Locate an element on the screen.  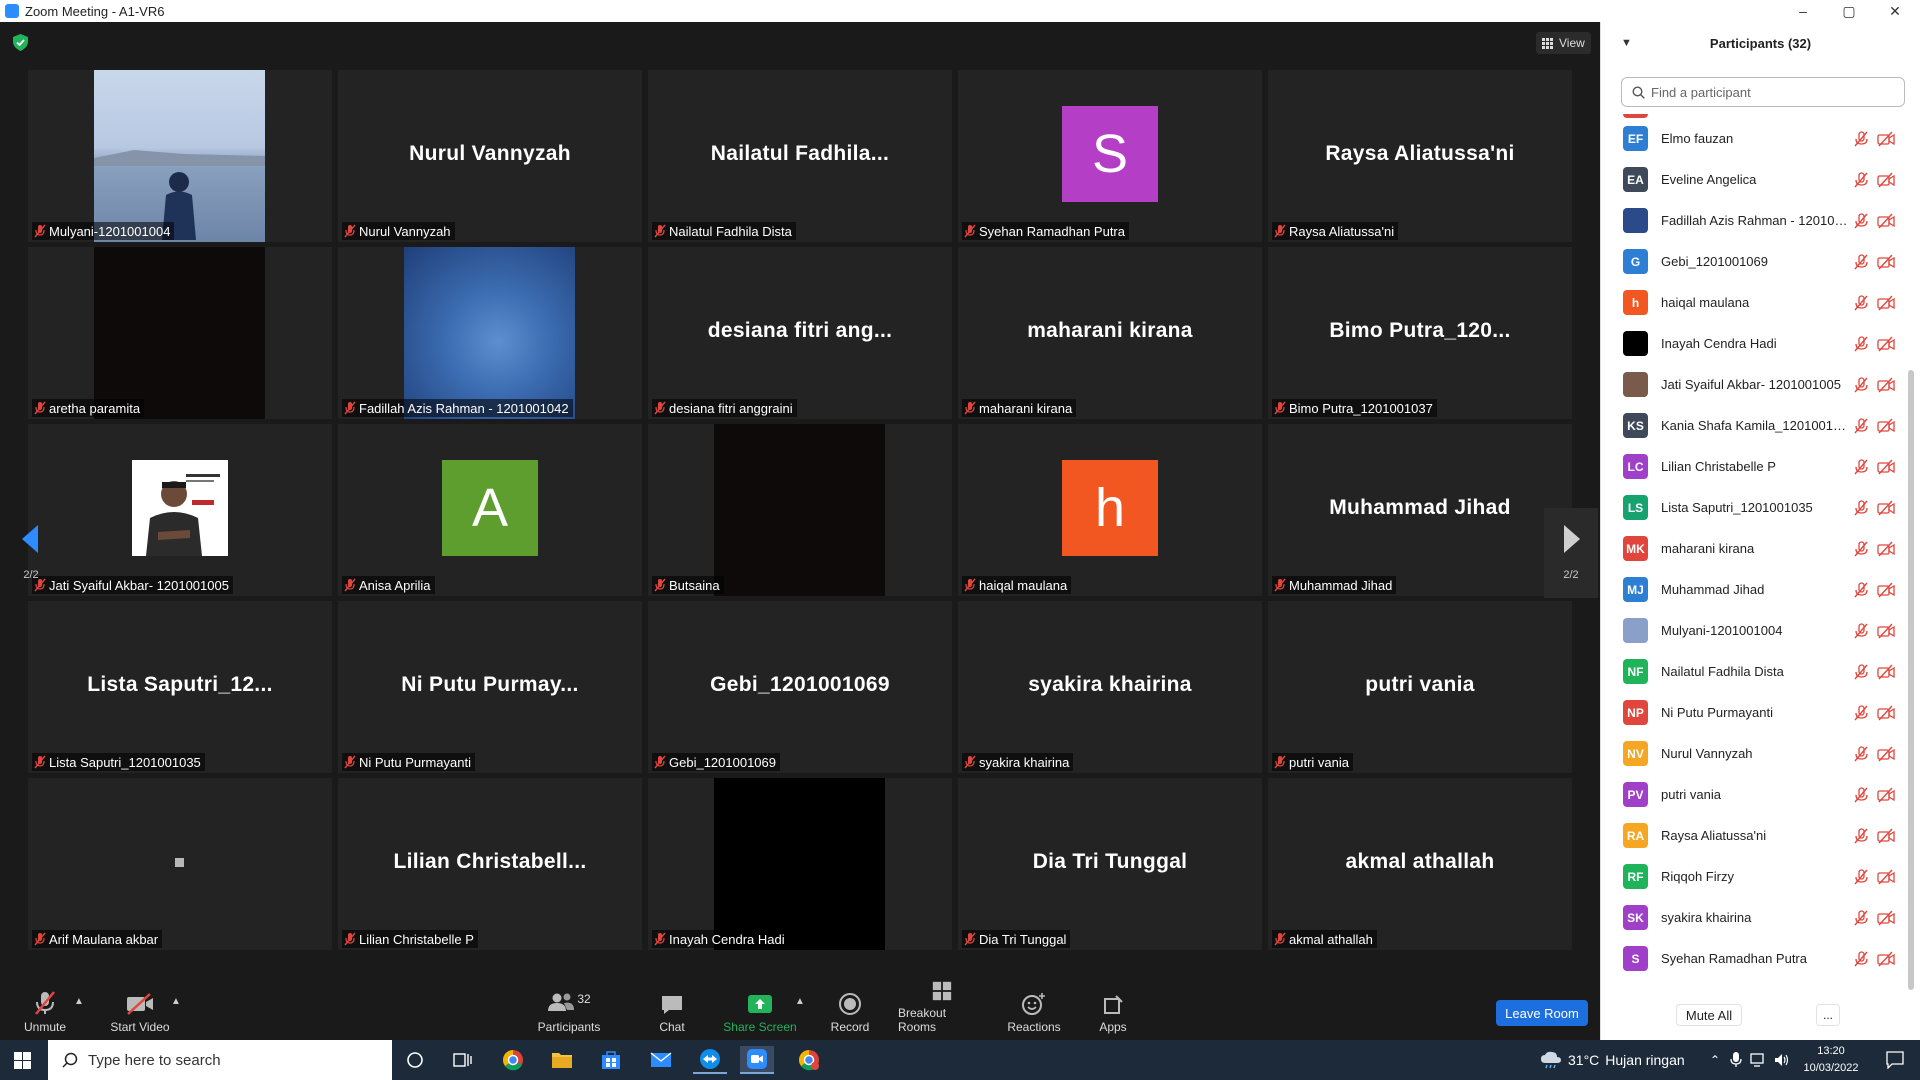
video-tile: Nurul Vannyzah Nurul Vannyzah is located at coordinates (490, 156).